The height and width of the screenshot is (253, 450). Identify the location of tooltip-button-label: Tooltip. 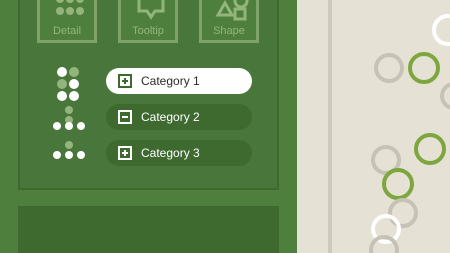
(148, 31).